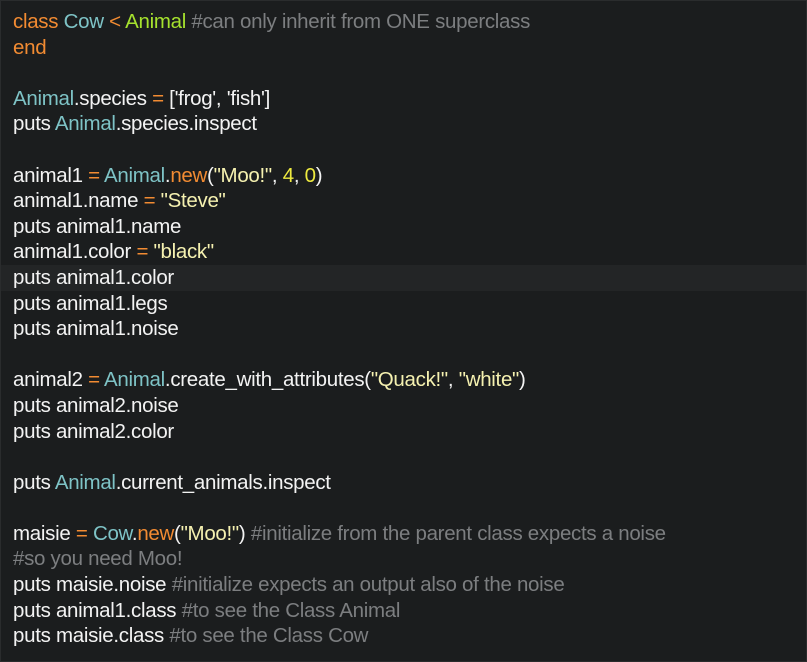  I want to click on code-line-7: animal1 = Animal.new("Moo!", 4, 0), so click(409, 176).